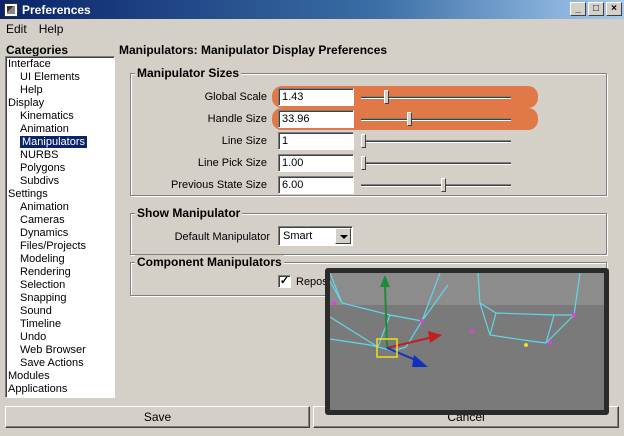  Describe the element at coordinates (157, 417) in the screenshot. I see `save-button: Save` at that location.